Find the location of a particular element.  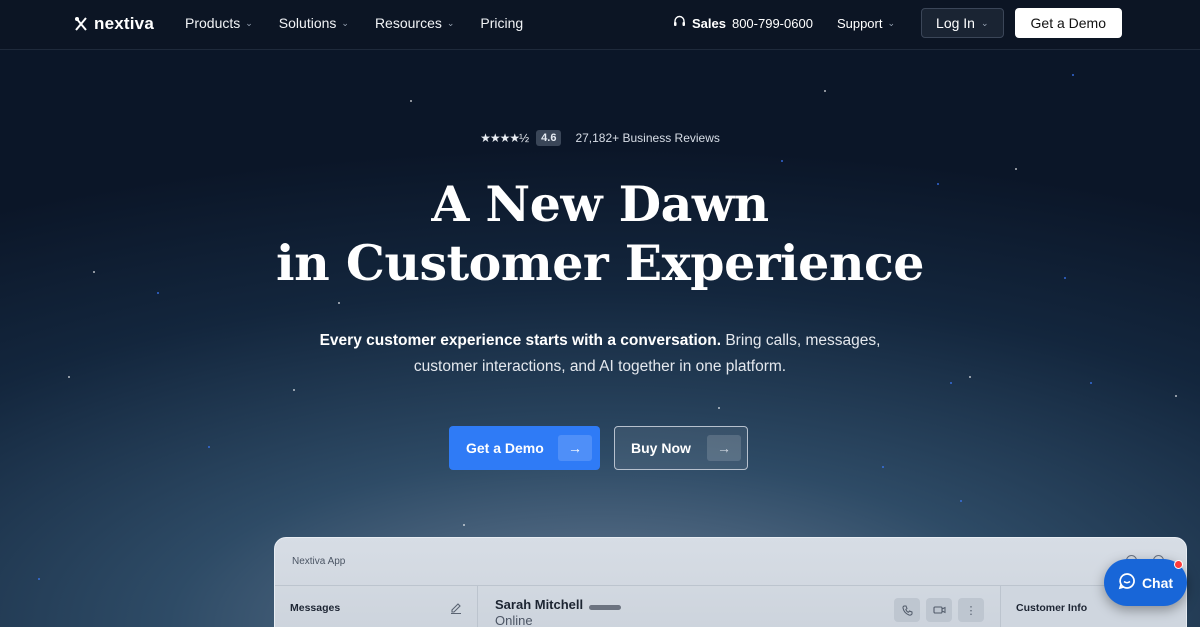

hero-cta-group: Get a Demo → Buy Now → is located at coordinates (598, 448).